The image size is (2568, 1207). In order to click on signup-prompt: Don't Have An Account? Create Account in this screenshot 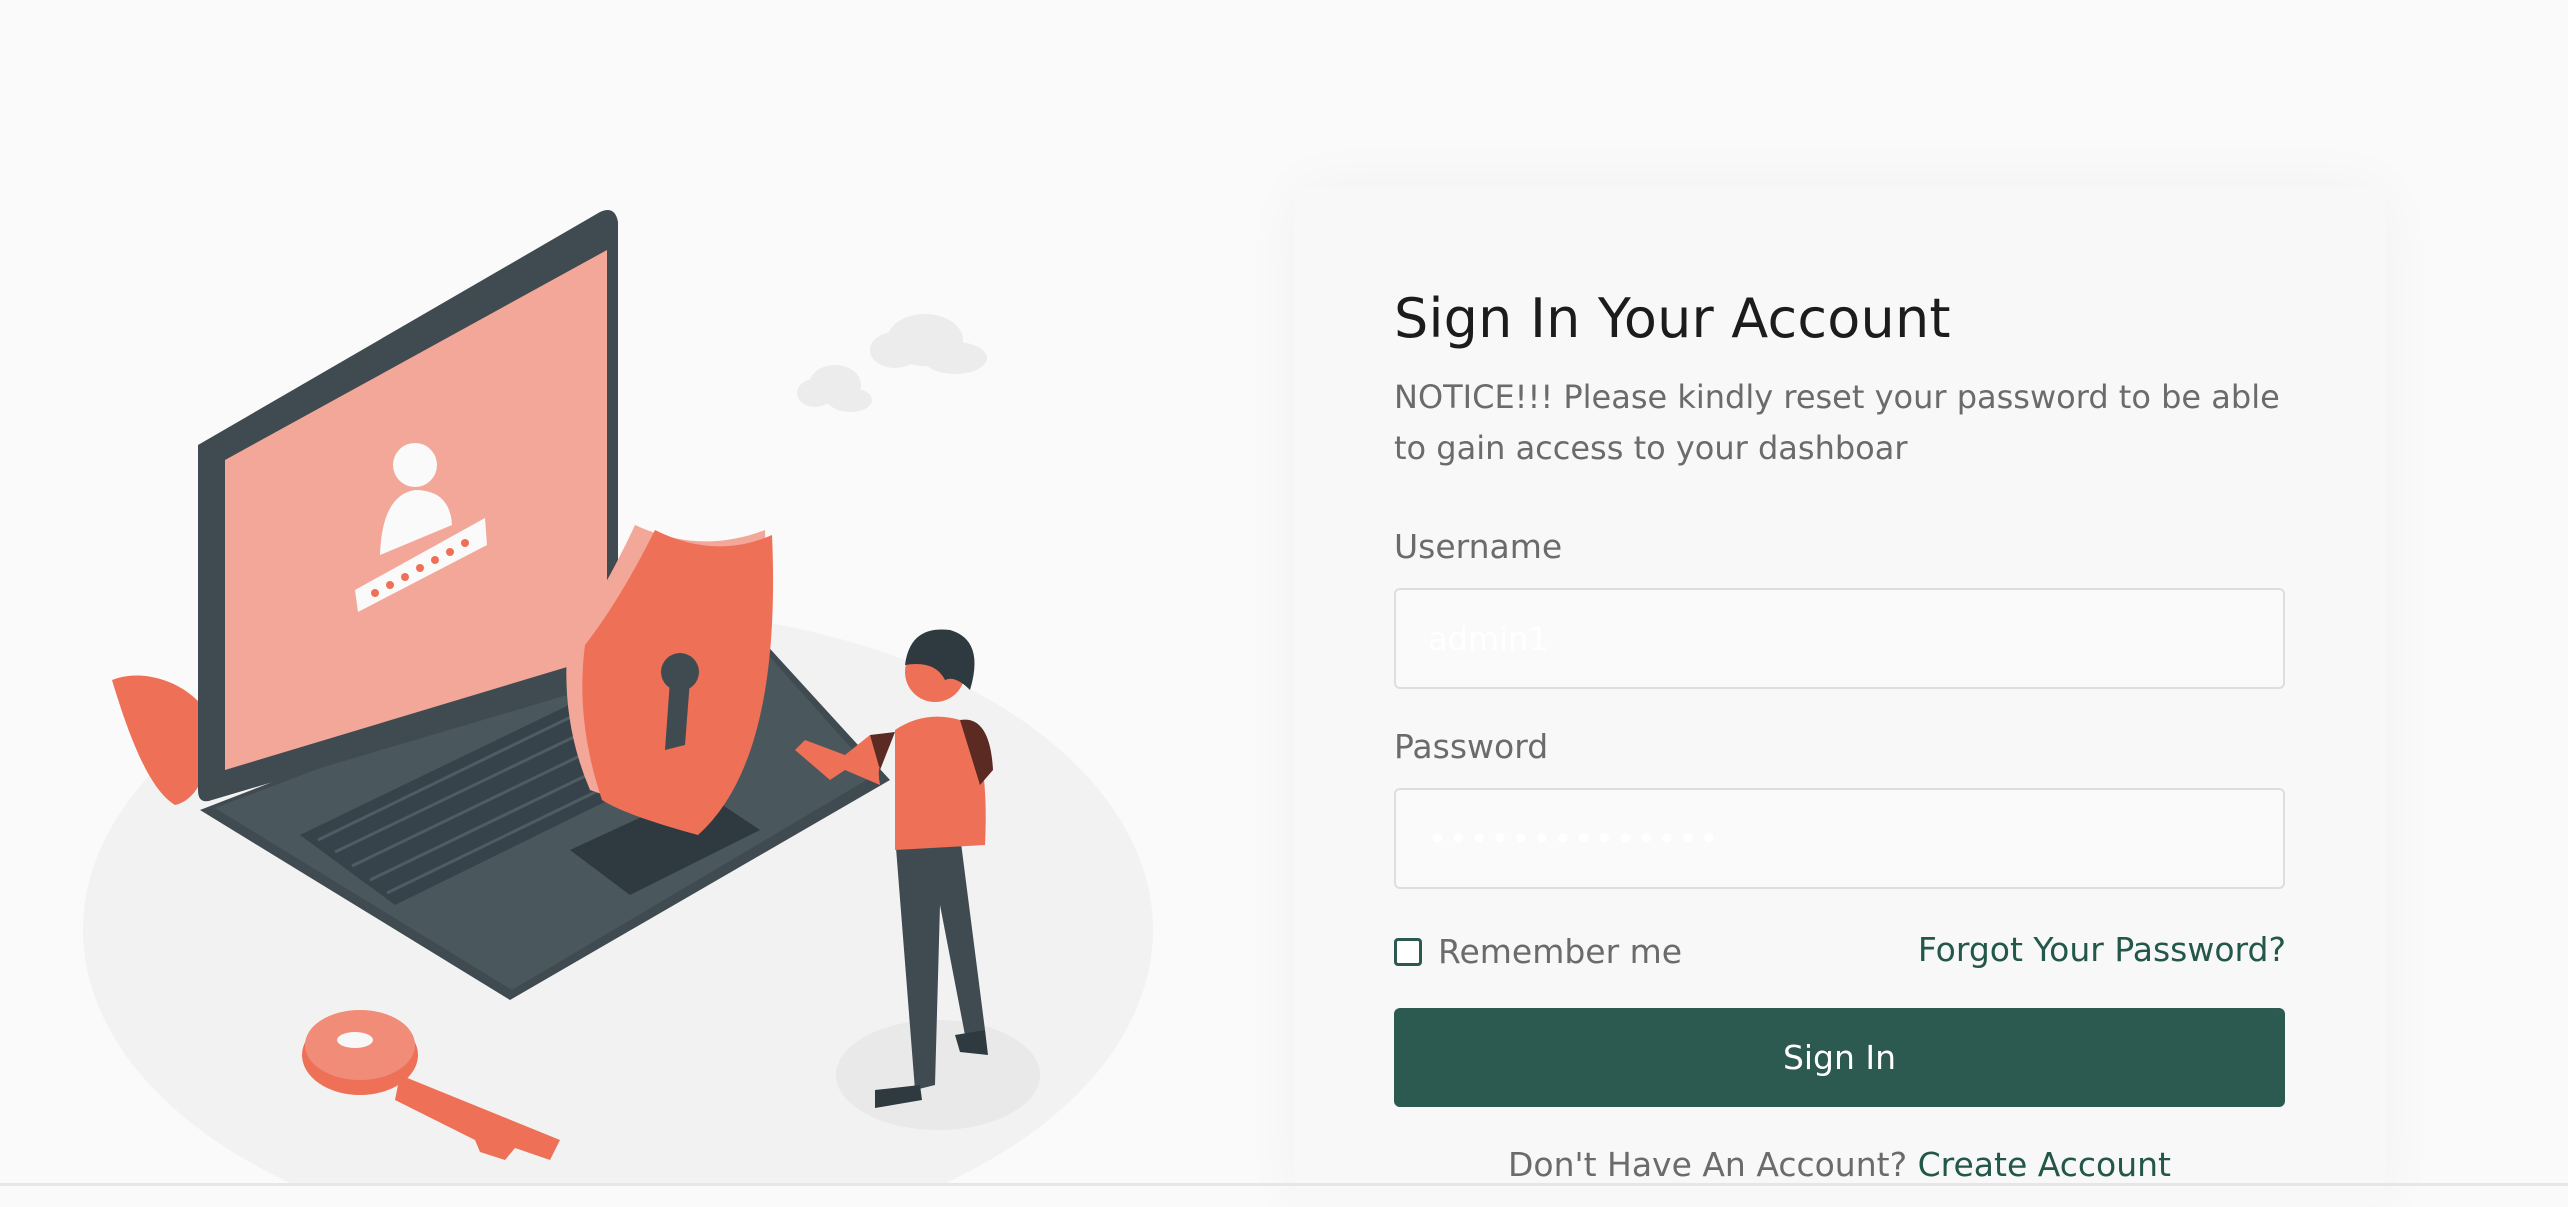, I will do `click(1839, 1164)`.